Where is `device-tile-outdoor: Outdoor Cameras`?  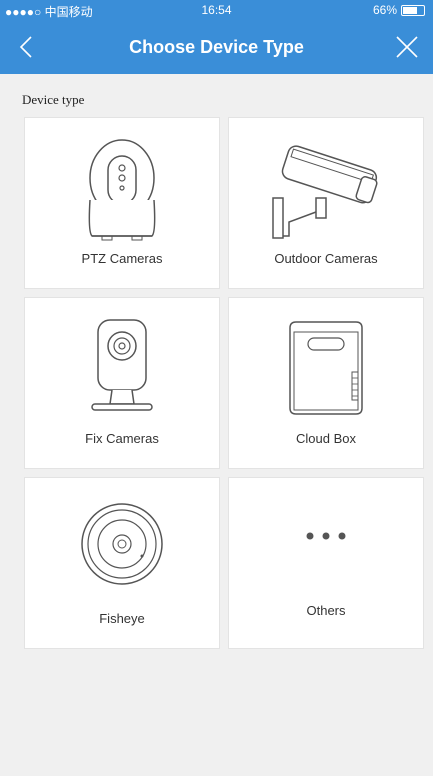
device-tile-outdoor: Outdoor Cameras is located at coordinates (326, 203).